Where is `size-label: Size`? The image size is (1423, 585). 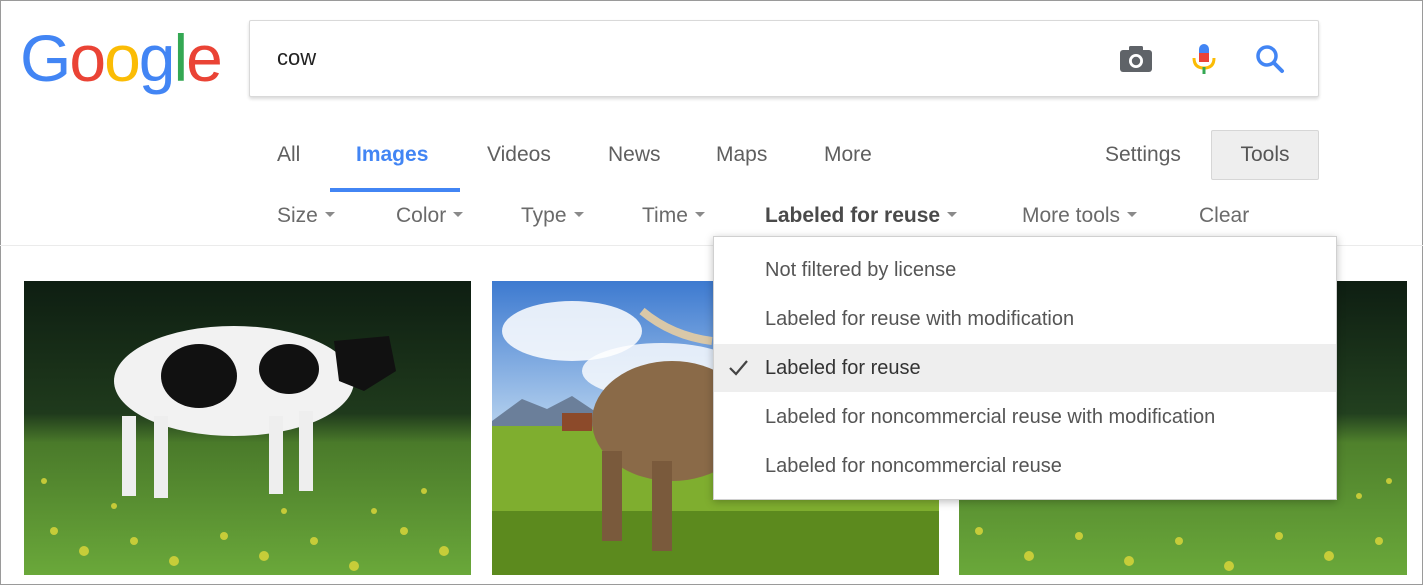
size-label: Size is located at coordinates (297, 215).